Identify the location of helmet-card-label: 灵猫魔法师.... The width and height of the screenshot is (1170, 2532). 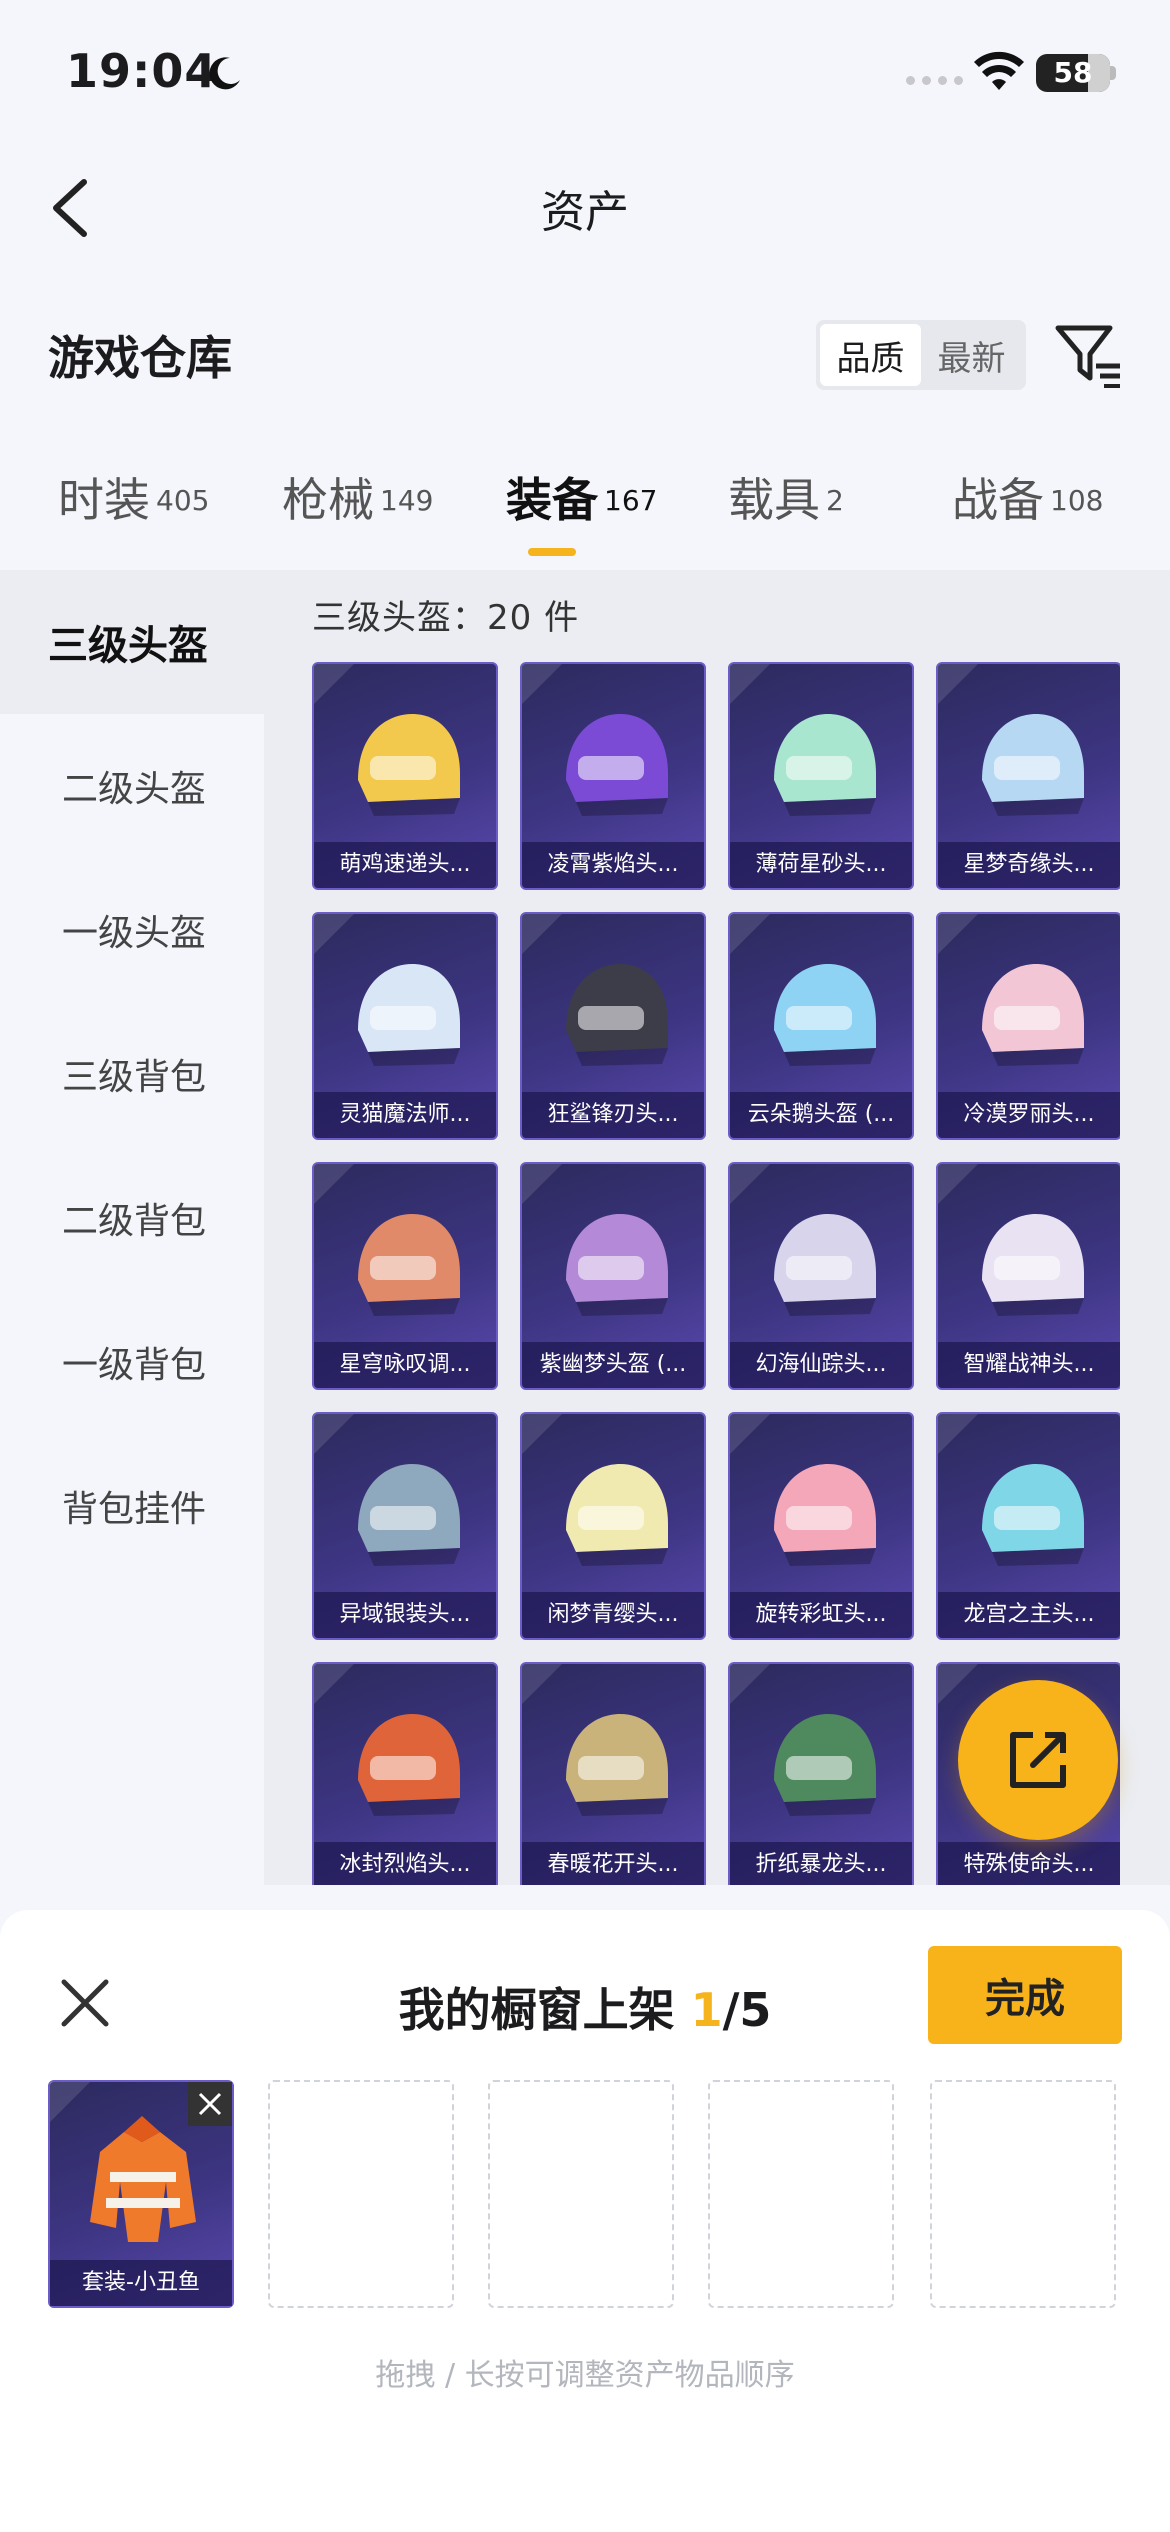
(405, 1115).